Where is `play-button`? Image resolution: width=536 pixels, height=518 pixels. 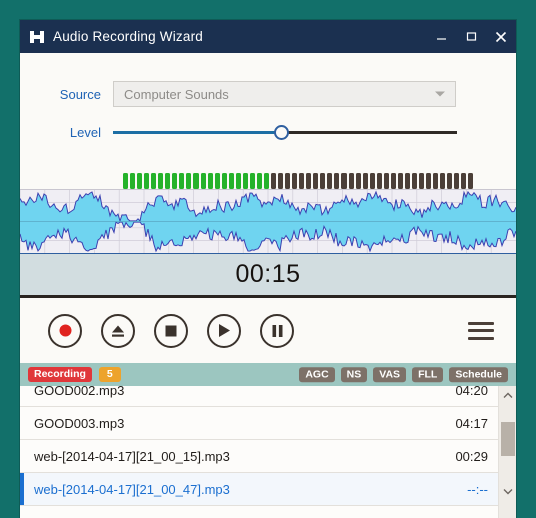
play-button is located at coordinates (224, 330).